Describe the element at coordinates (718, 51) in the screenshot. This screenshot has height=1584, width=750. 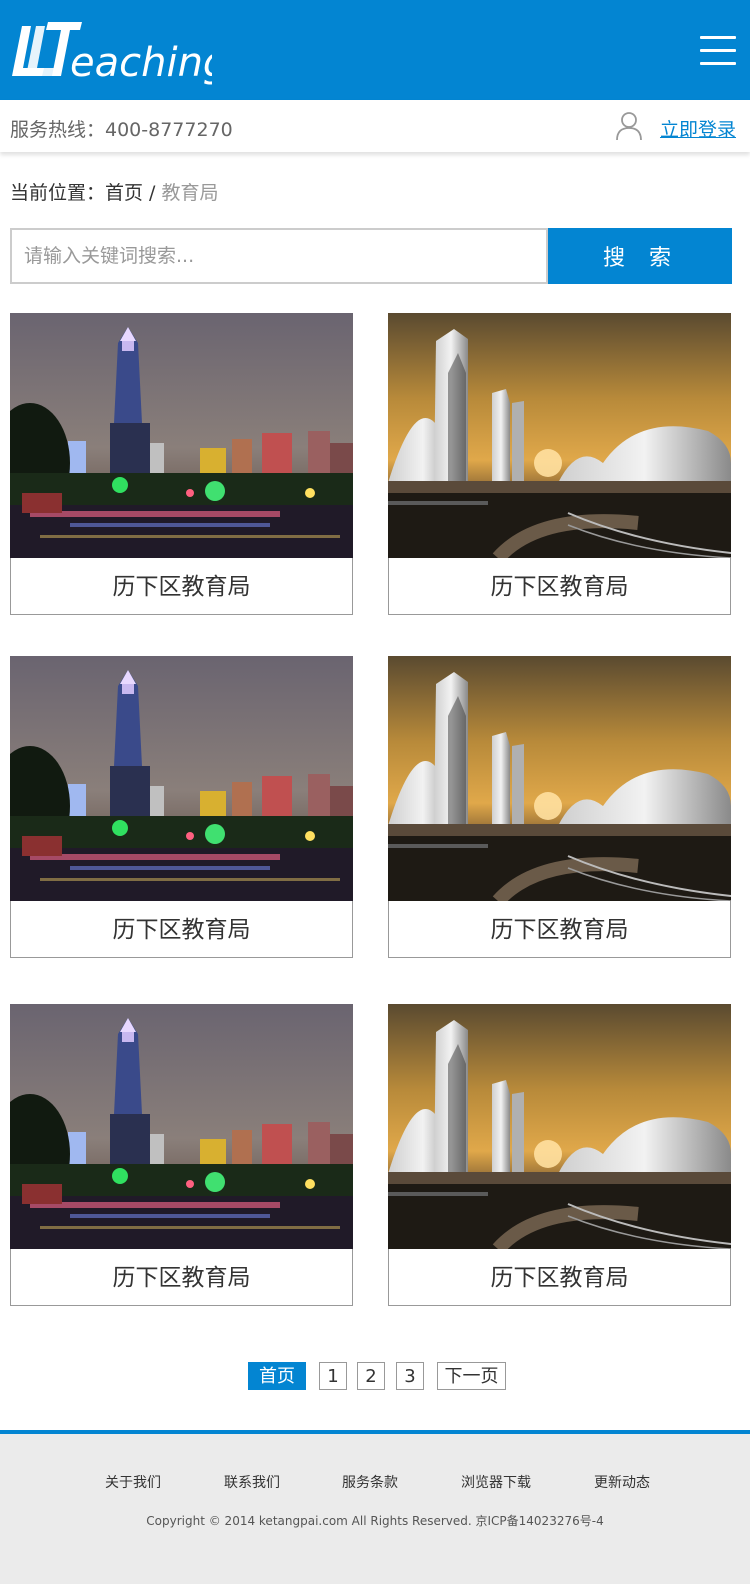
I see `hamburger-menu-icon` at that location.